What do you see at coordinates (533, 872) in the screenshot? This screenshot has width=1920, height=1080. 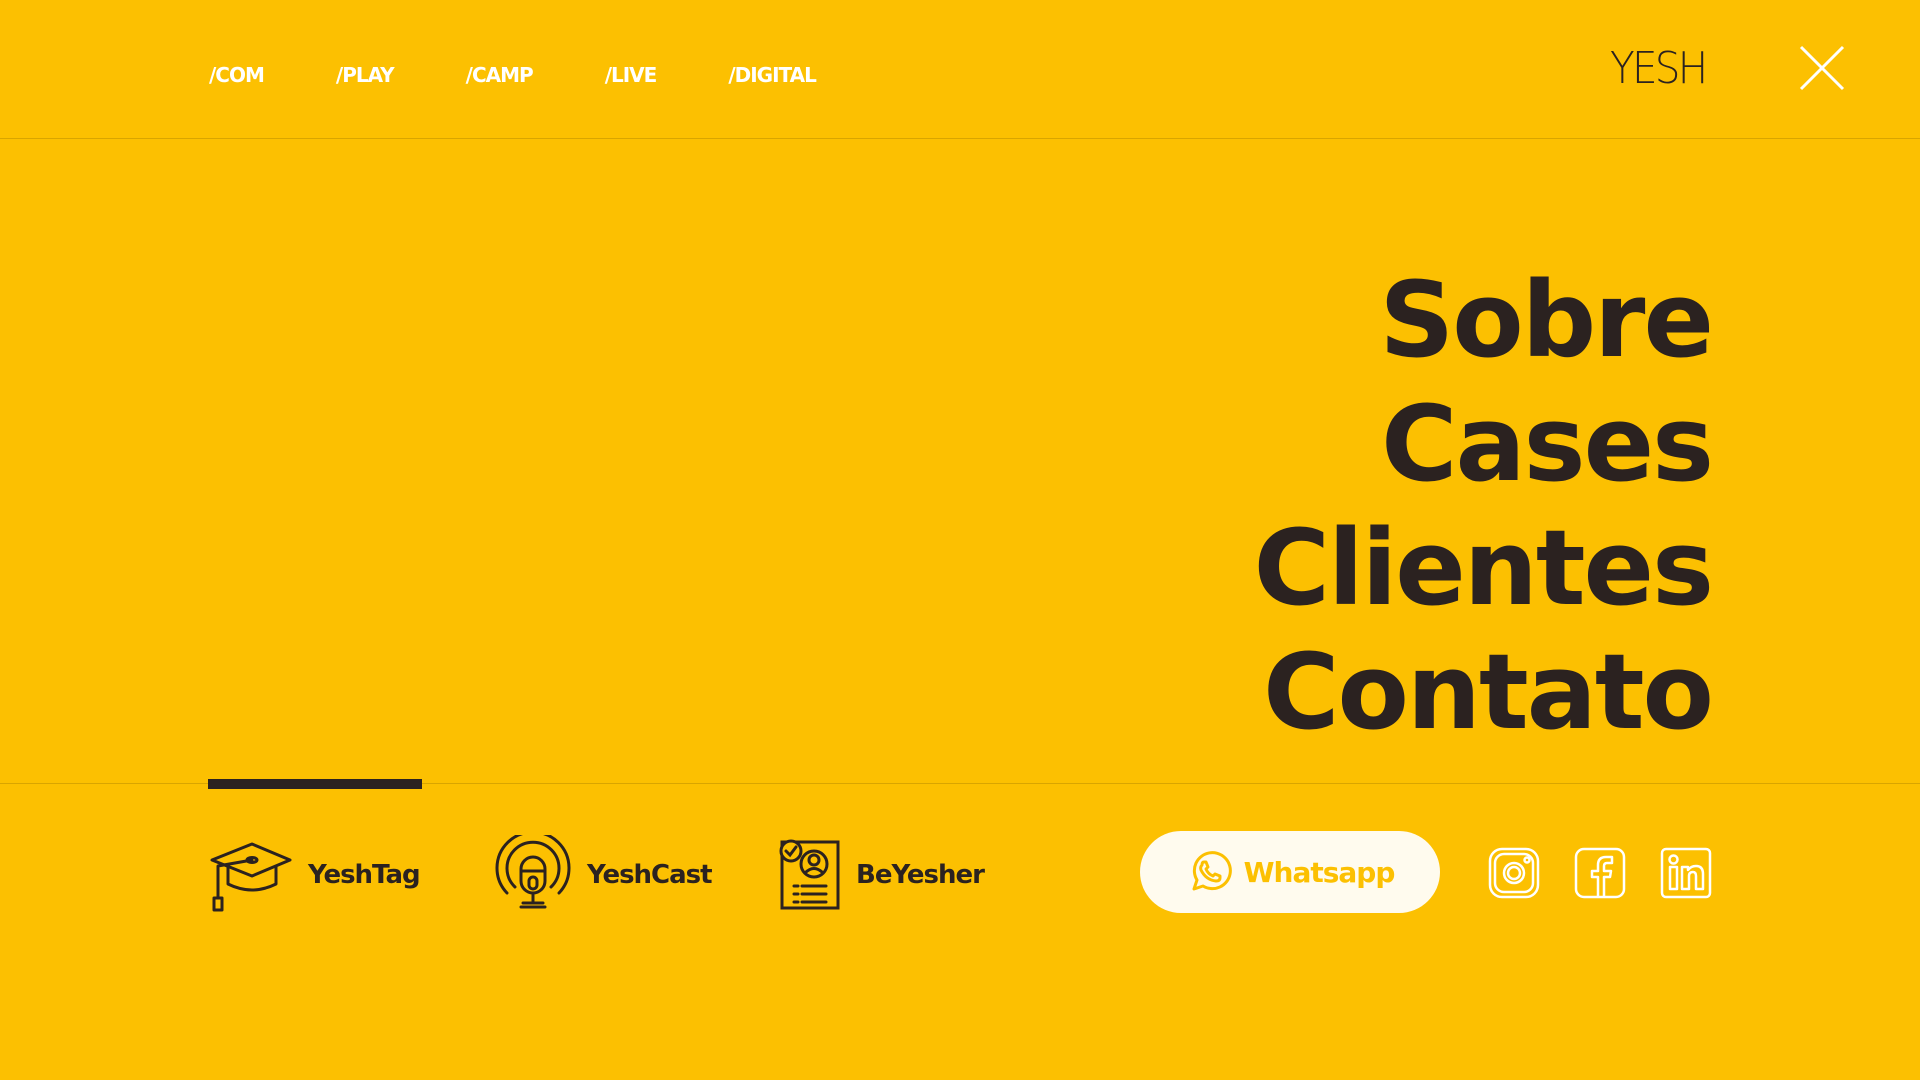 I see `podcast-microphone-icon` at bounding box center [533, 872].